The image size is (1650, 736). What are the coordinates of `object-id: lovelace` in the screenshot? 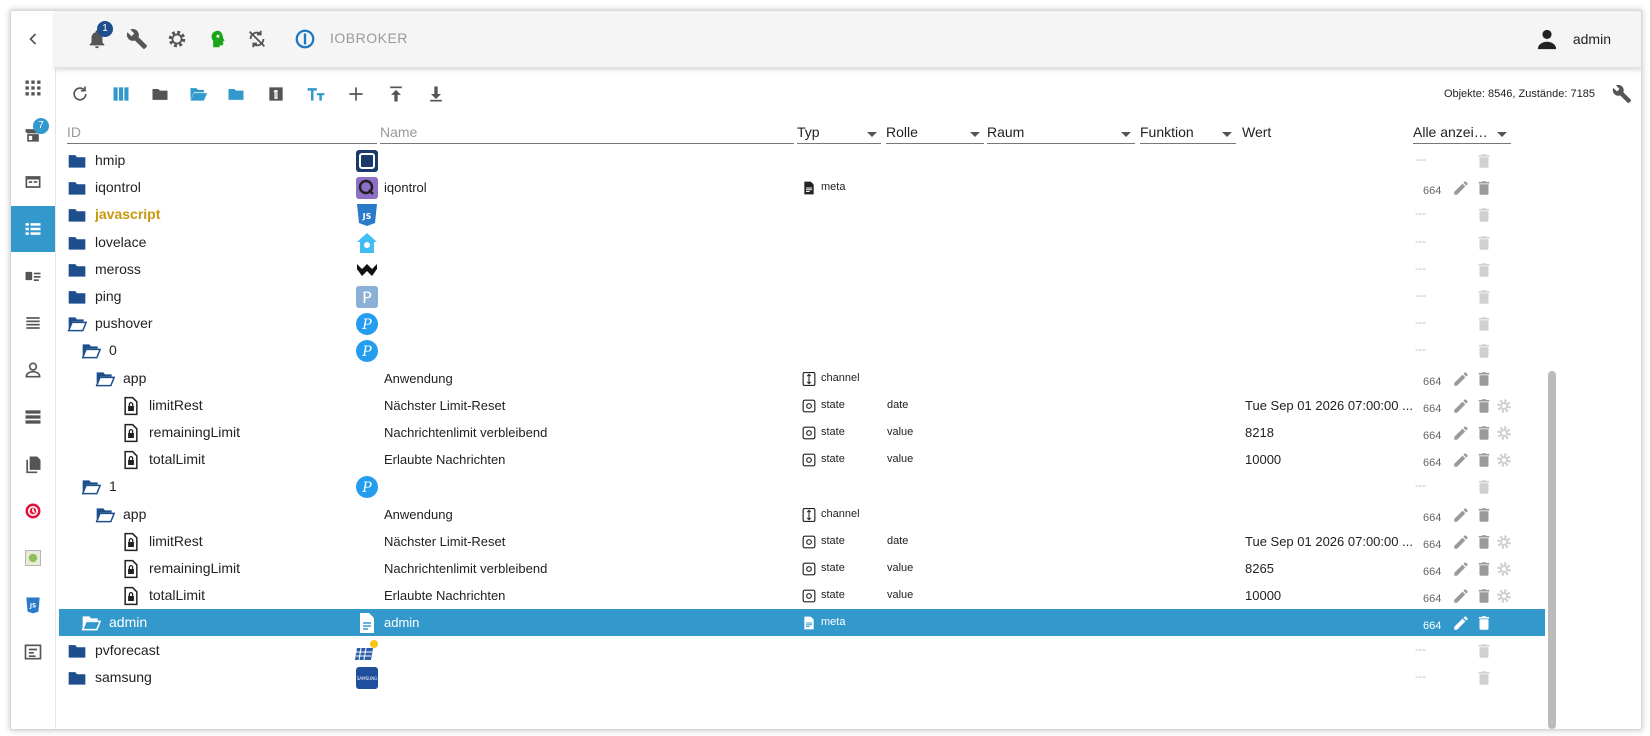 It's located at (227, 242).